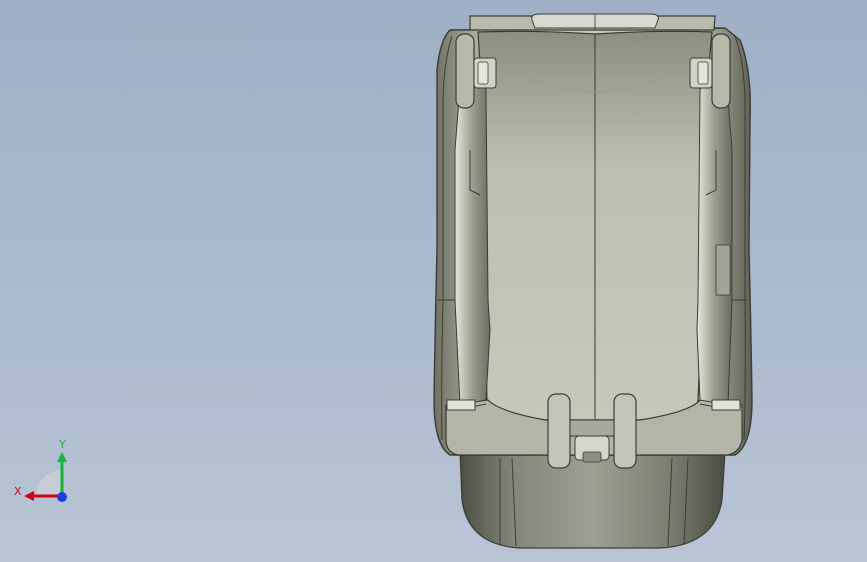 The width and height of the screenshot is (867, 562). What do you see at coordinates (18, 491) in the screenshot?
I see `x-axis-label: X` at bounding box center [18, 491].